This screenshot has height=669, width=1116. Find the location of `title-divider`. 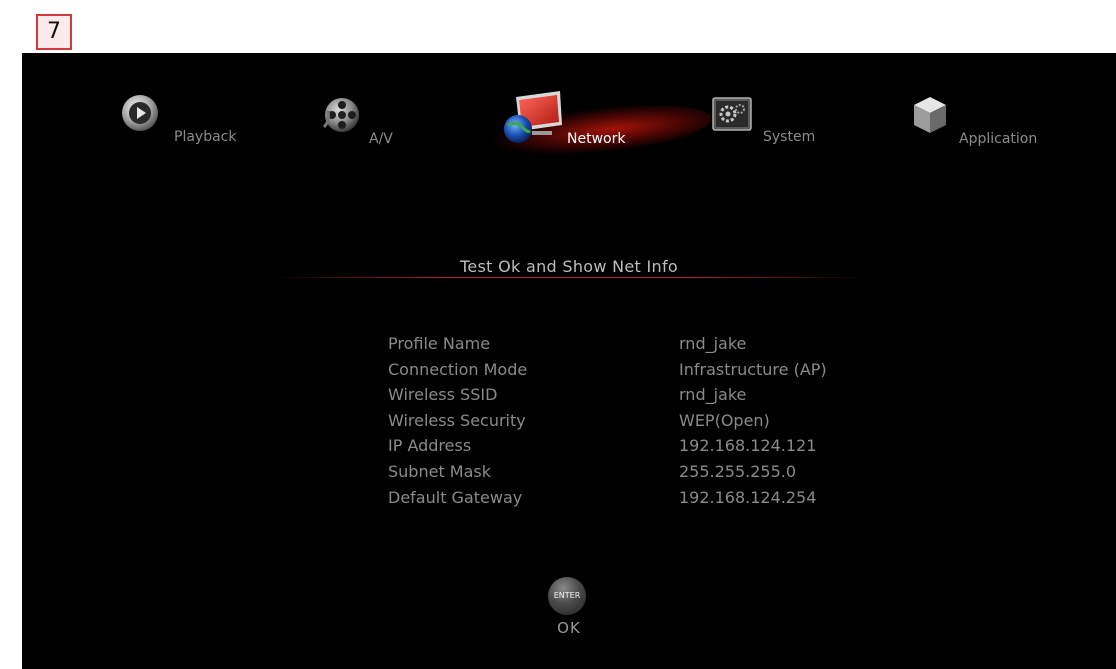

title-divider is located at coordinates (569, 277).